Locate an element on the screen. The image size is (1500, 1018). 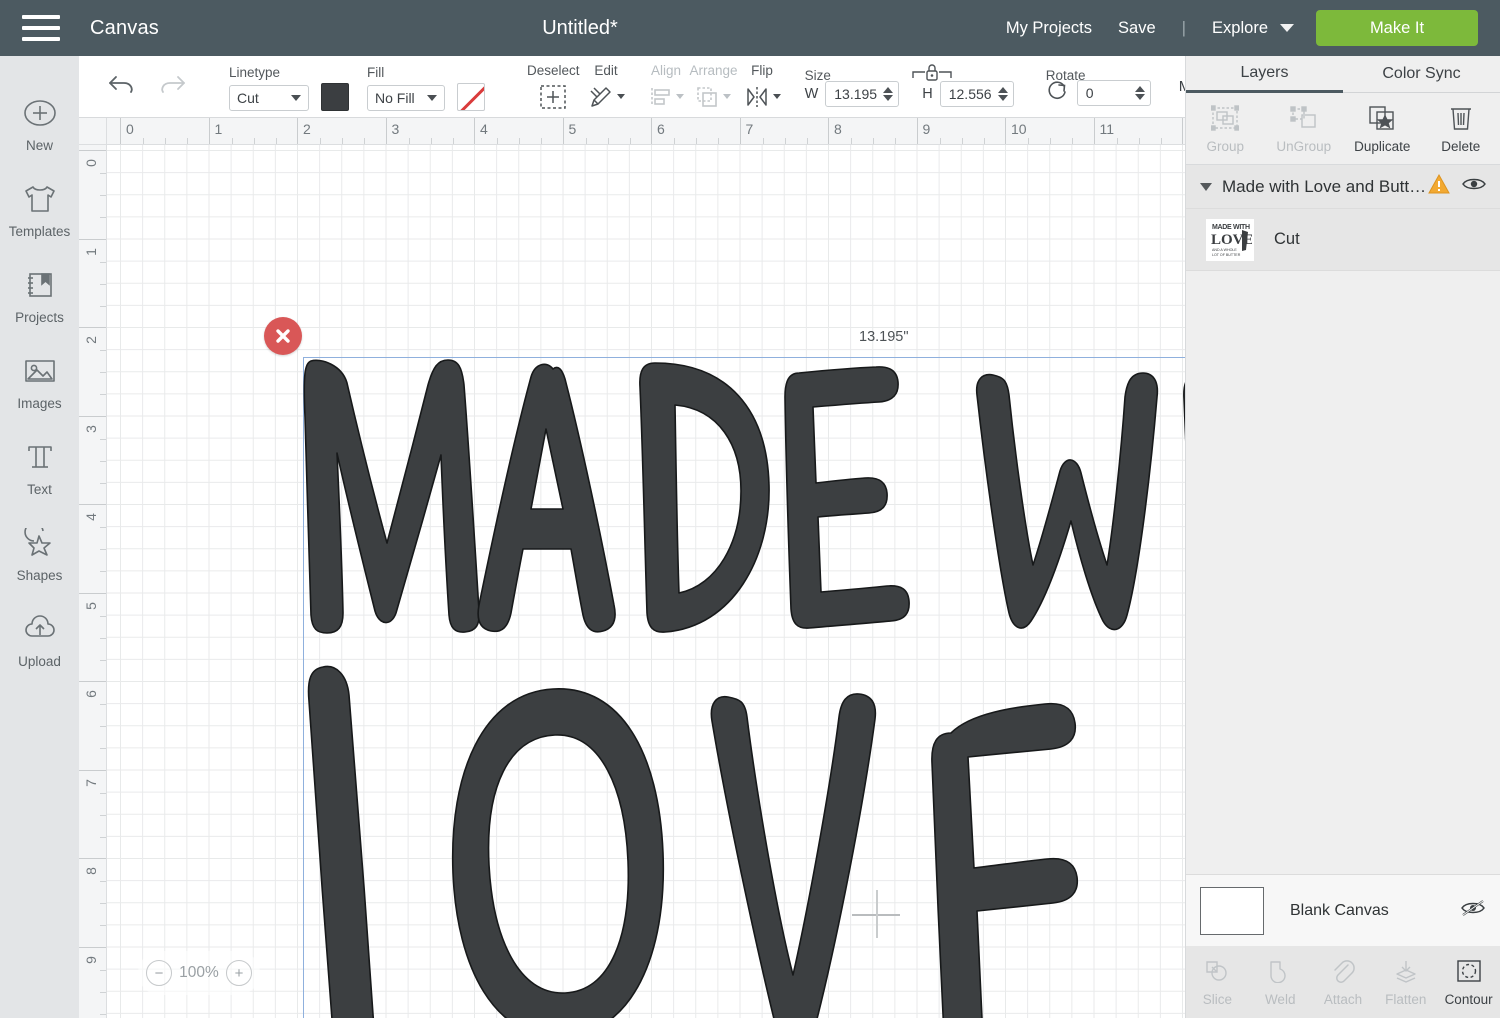
align-icon is located at coordinates (666, 97).